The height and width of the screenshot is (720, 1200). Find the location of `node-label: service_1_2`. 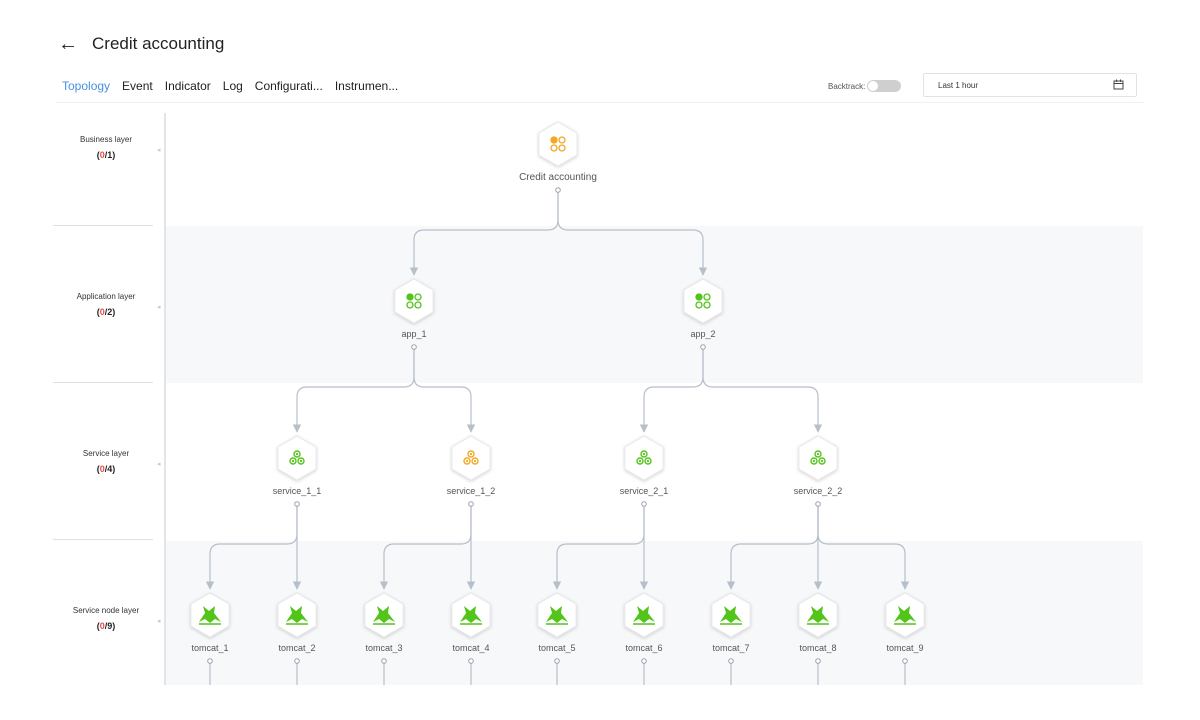

node-label: service_1_2 is located at coordinates (471, 491).